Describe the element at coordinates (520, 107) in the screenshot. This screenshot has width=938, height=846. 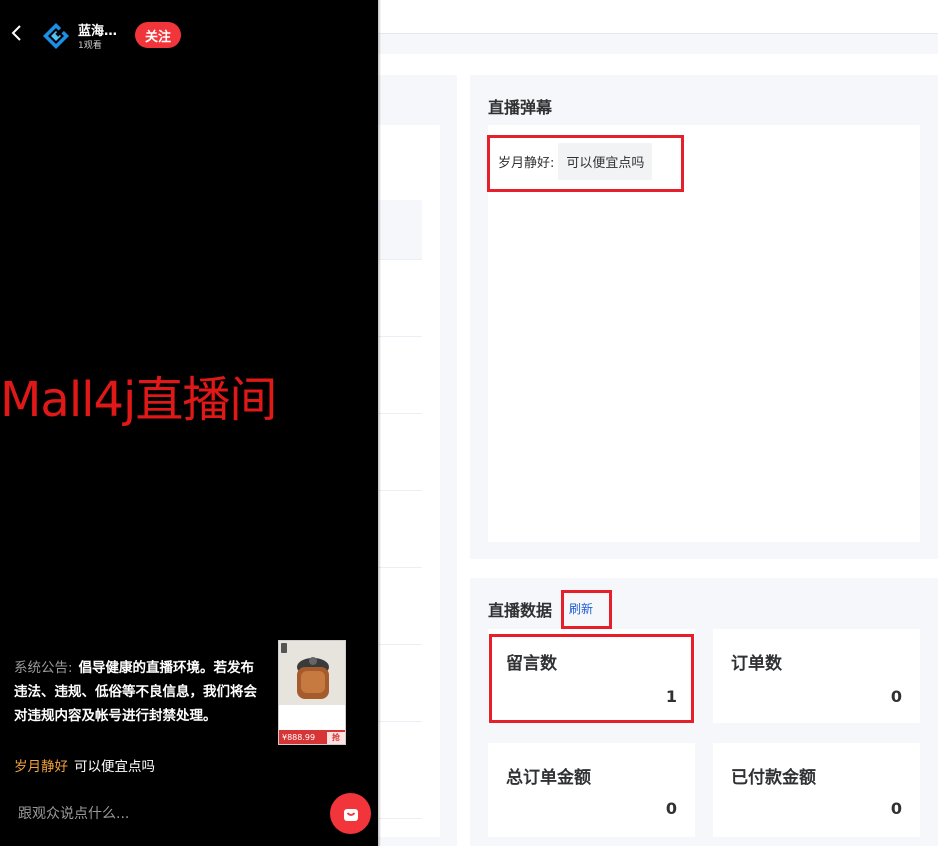
I see `danmu-title: 直播弹幕` at that location.